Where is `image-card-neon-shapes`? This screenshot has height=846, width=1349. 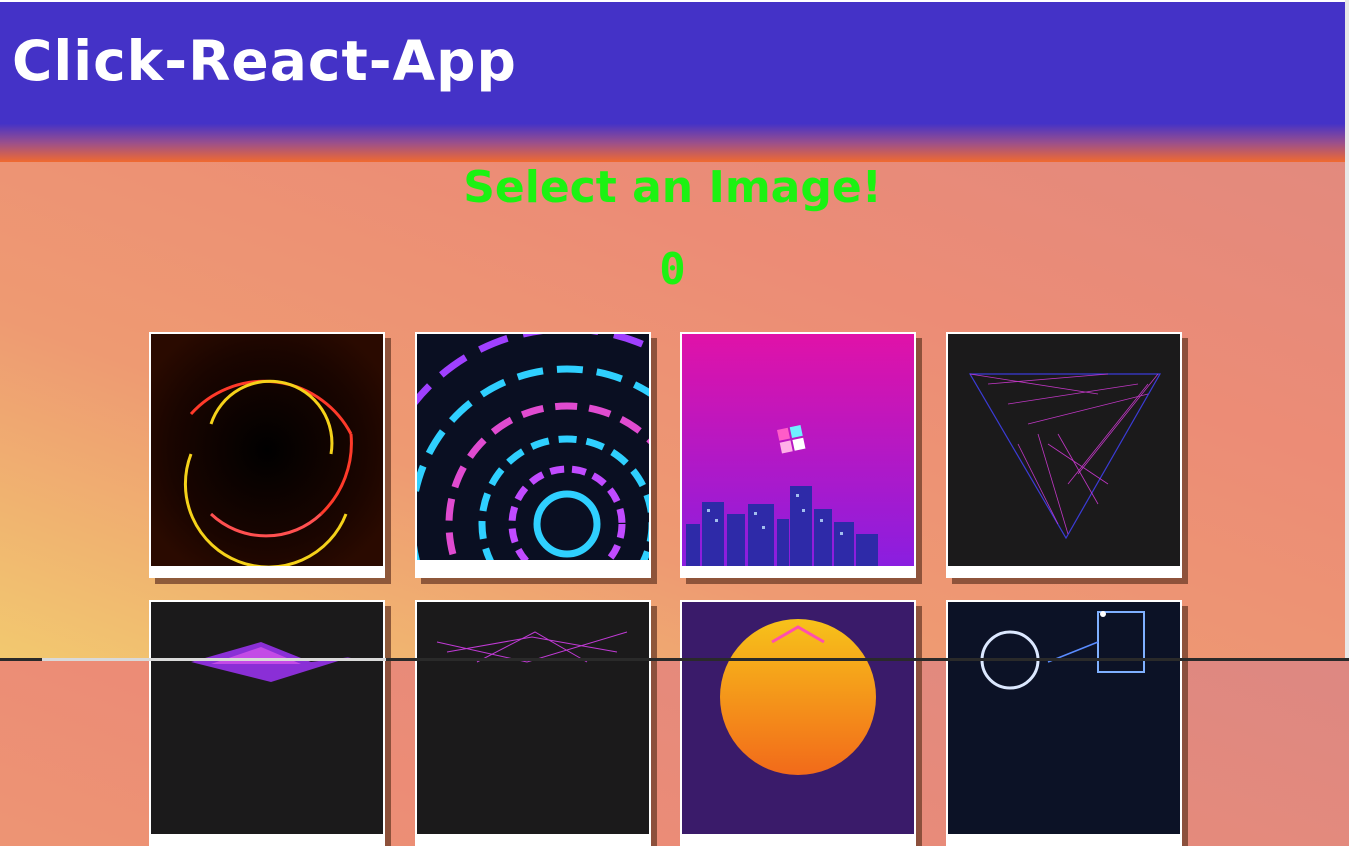
image-card-neon-shapes is located at coordinates (1064, 723).